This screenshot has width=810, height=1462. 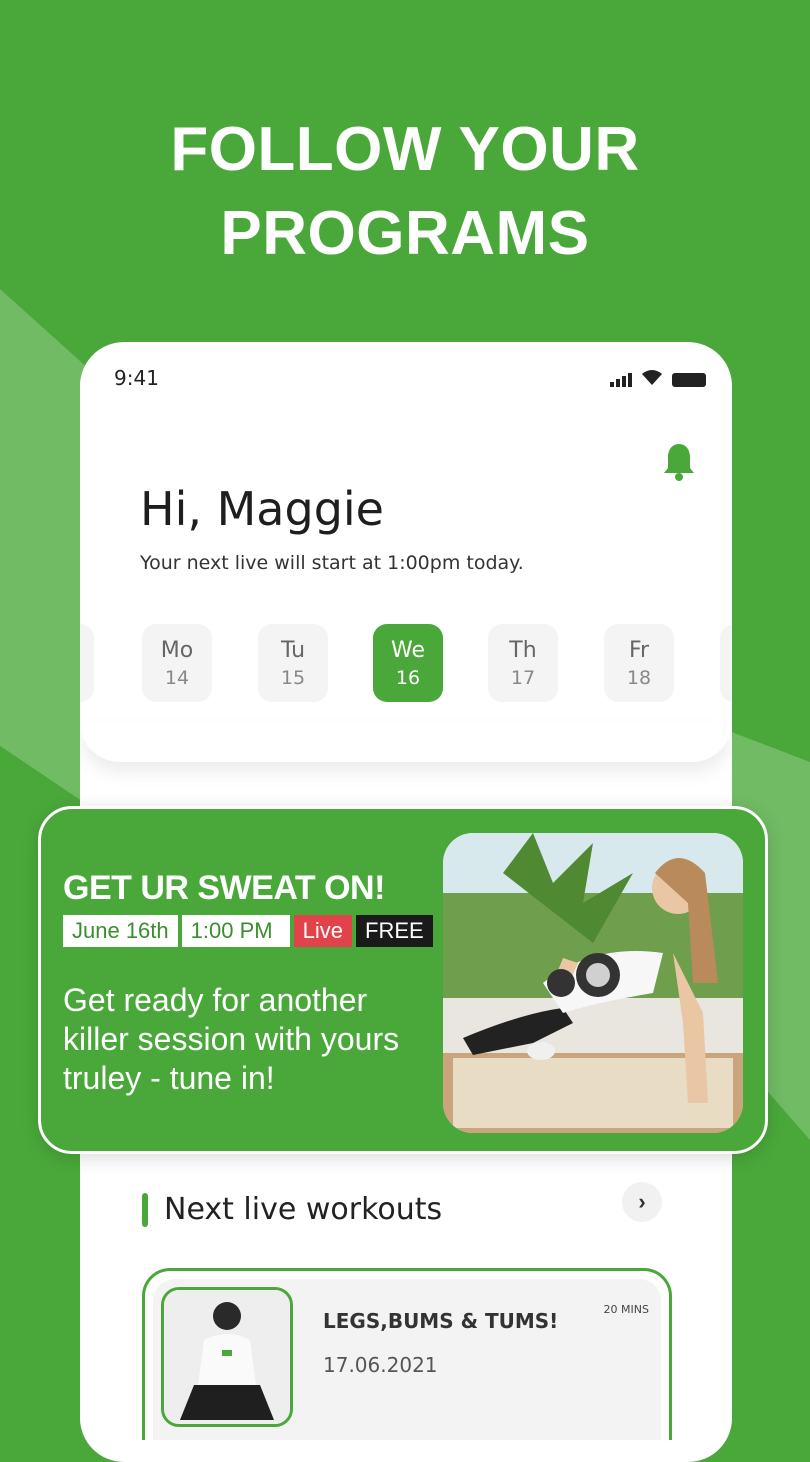 I want to click on day-partial-right, so click(x=726, y=663).